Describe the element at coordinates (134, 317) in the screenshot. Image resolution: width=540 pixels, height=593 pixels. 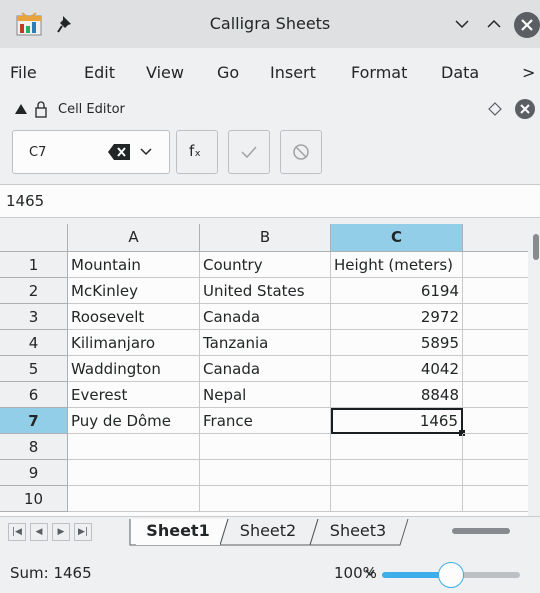
I see `table-cell: Roosevelt` at that location.